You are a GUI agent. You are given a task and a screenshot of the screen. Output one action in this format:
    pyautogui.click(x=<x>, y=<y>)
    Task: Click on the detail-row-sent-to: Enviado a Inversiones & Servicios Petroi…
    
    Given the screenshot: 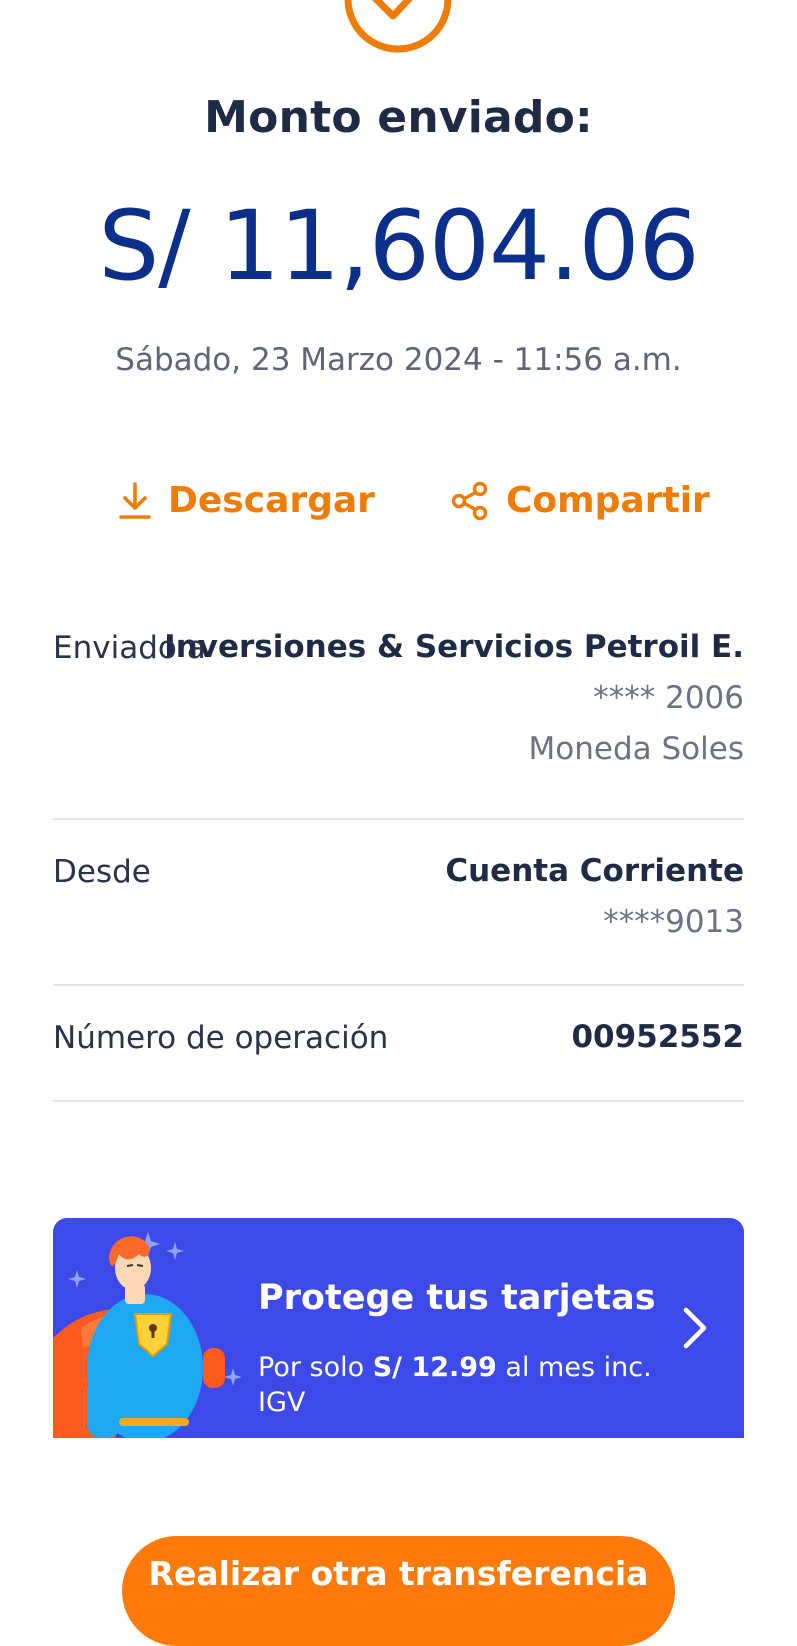 What is the action you would take?
    pyautogui.click(x=398, y=716)
    